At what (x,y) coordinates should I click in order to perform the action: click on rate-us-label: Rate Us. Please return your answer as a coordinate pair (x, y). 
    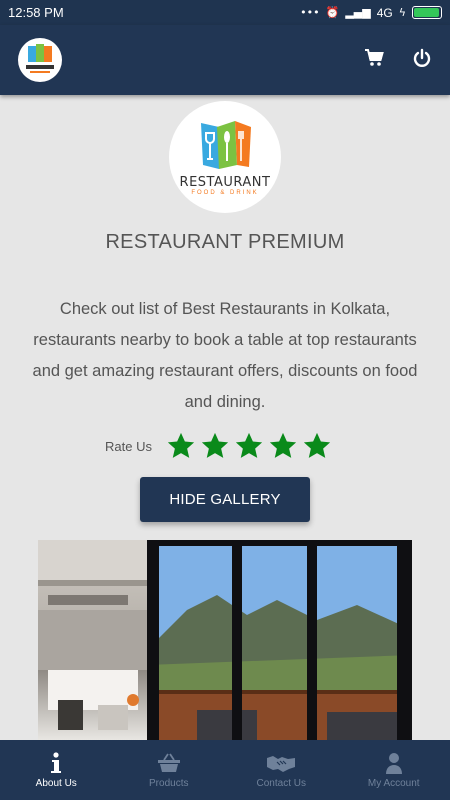
    Looking at the image, I should click on (128, 446).